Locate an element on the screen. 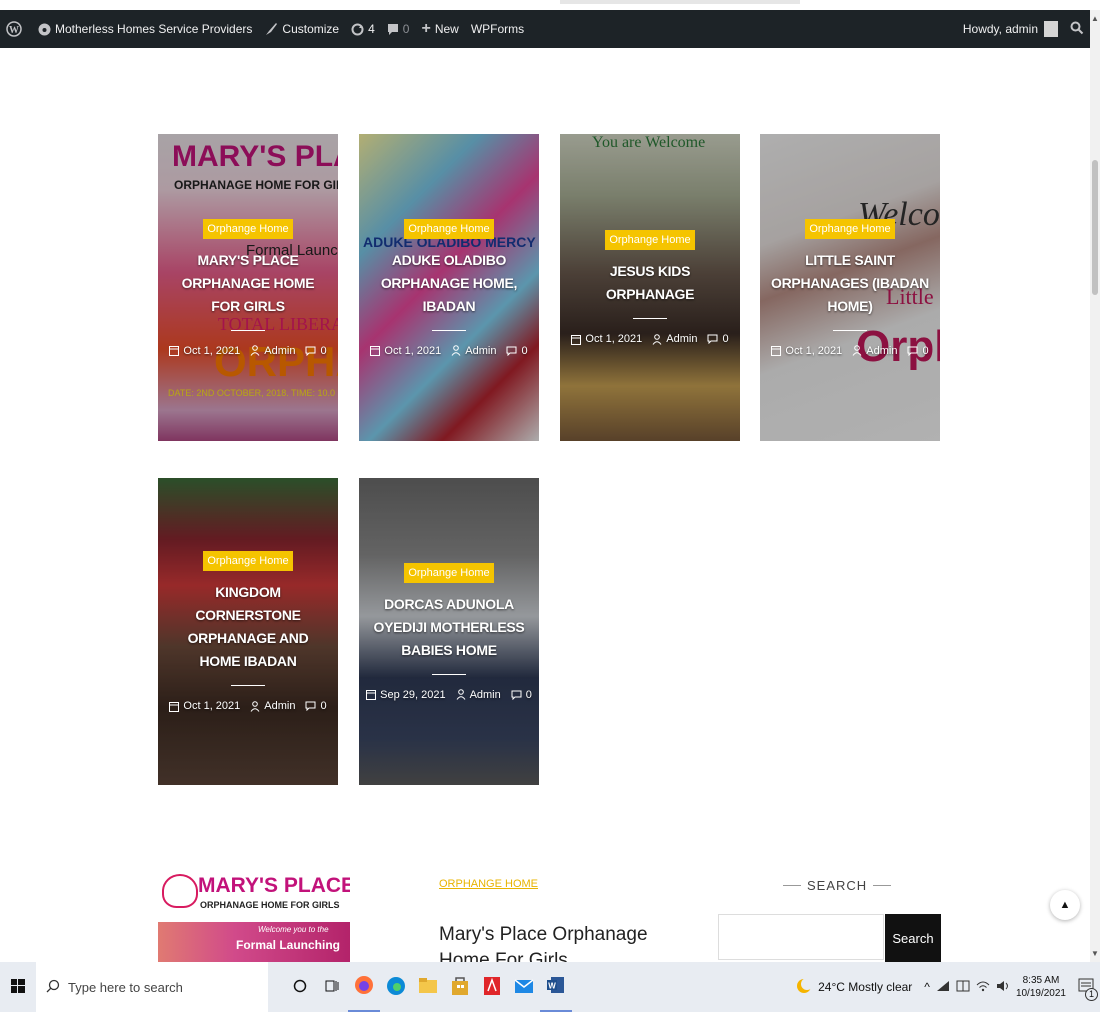 The width and height of the screenshot is (1100, 1012). word-taskbar-app: W is located at coordinates (556, 987).